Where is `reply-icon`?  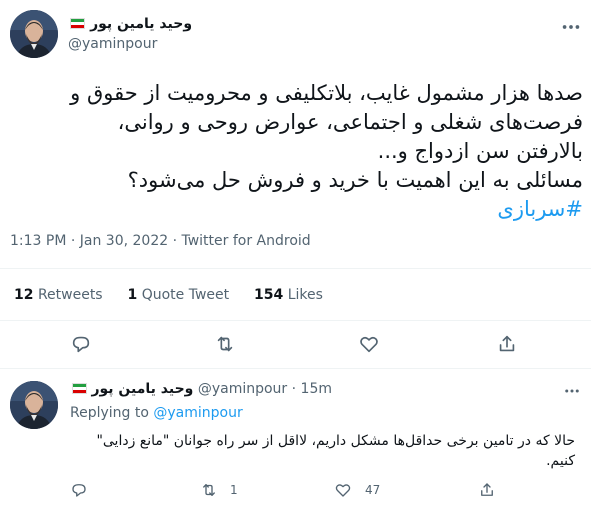
reply-icon is located at coordinates (81, 346).